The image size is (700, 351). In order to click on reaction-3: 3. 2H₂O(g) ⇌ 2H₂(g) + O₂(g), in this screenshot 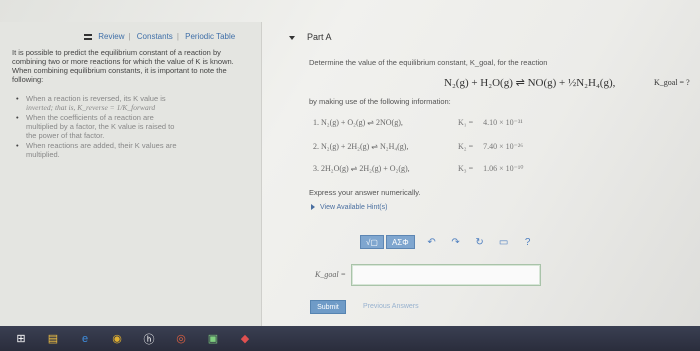, I will do `click(361, 168)`.